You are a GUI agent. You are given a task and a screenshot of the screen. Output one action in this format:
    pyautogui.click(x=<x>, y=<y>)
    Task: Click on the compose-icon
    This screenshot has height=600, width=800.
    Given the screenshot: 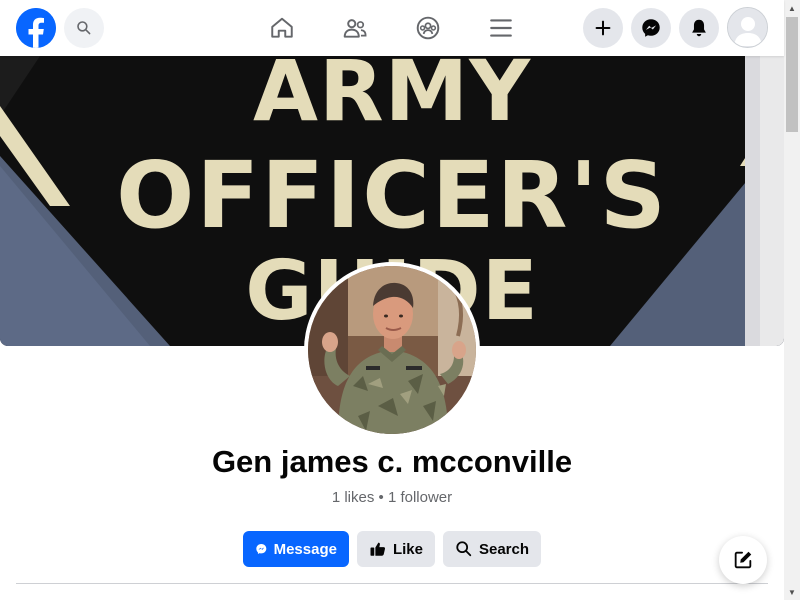 What is the action you would take?
    pyautogui.click(x=743, y=560)
    